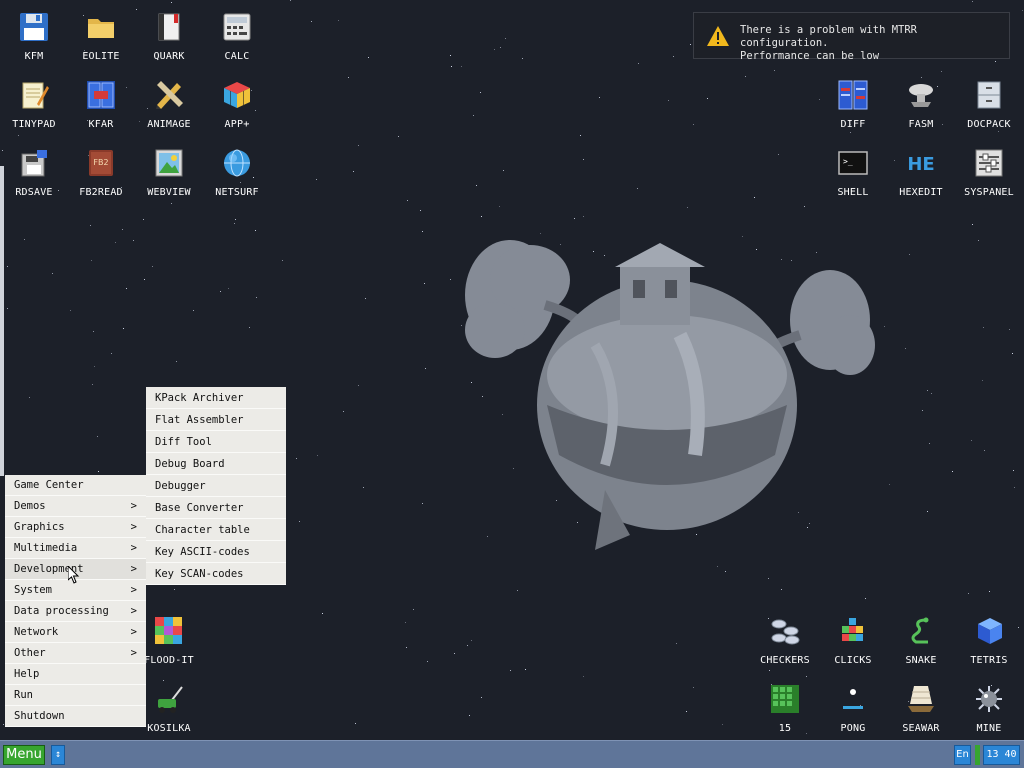 The height and width of the screenshot is (768, 1024). Describe the element at coordinates (989, 170) in the screenshot. I see `desktop-icon-syspanel: SYSPANEL` at that location.